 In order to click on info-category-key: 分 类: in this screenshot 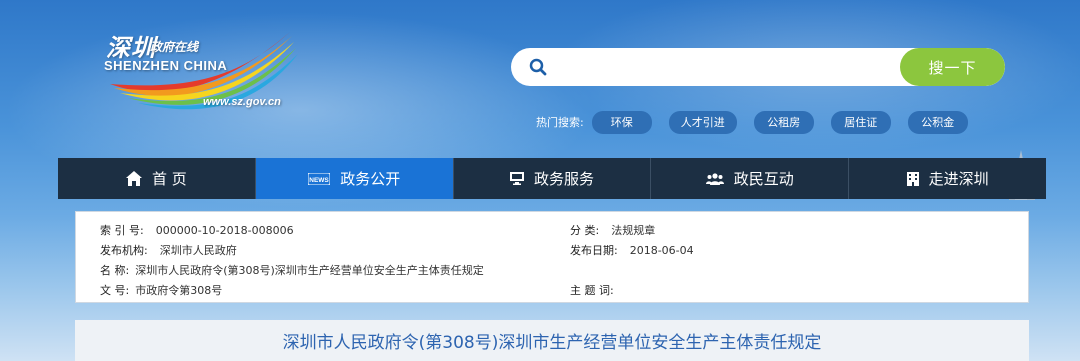, I will do `click(585, 230)`.